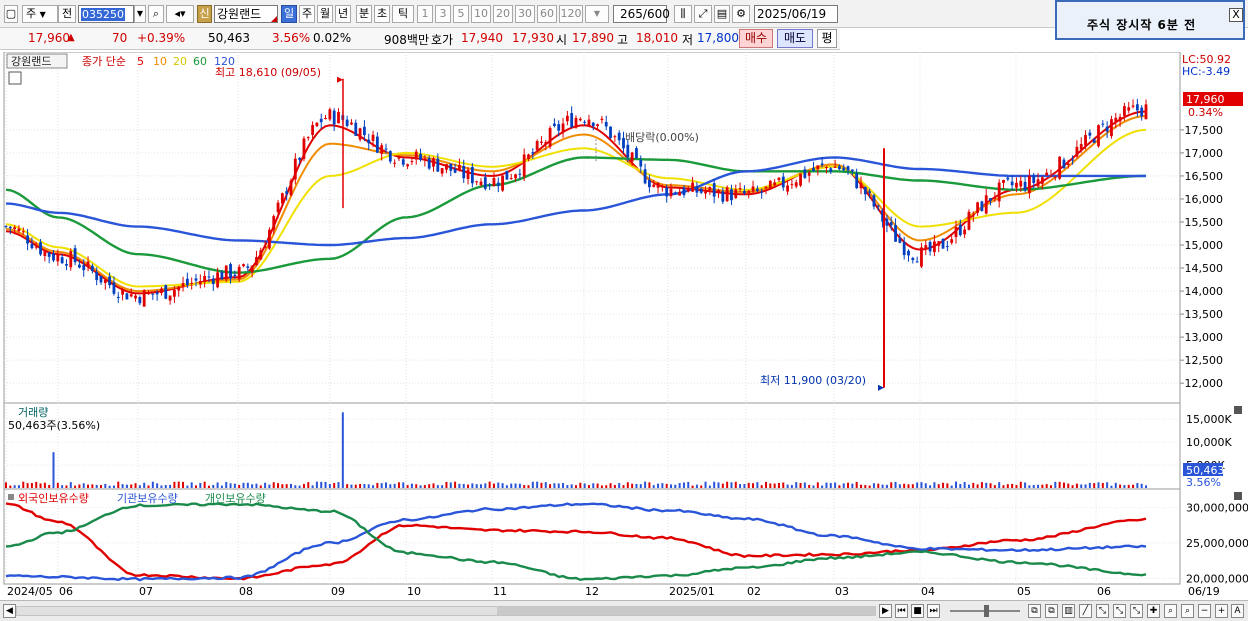 This screenshot has width=1248, height=621. What do you see at coordinates (686, 611) in the screenshot?
I see `scroll-thumb` at bounding box center [686, 611].